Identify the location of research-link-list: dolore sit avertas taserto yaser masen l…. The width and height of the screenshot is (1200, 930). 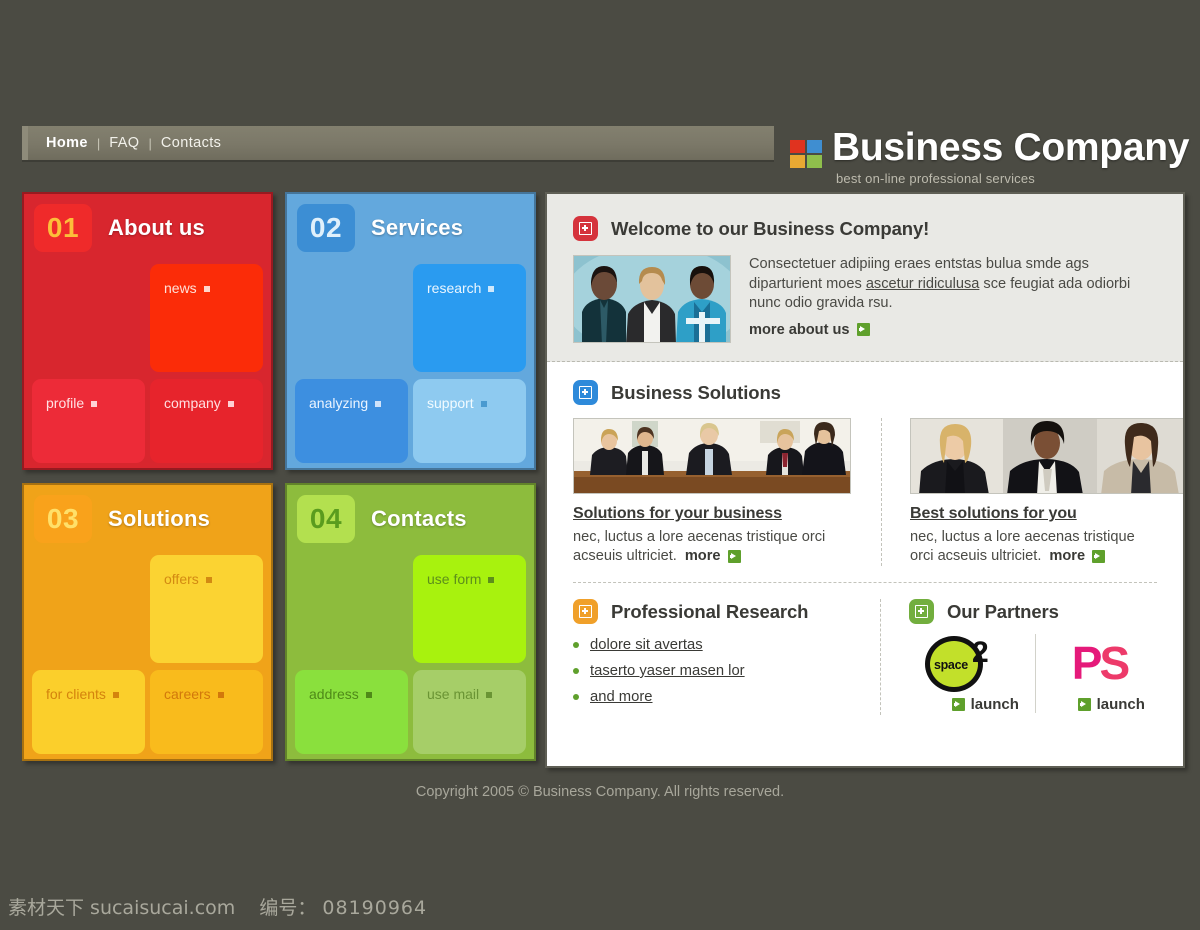
(711, 671).